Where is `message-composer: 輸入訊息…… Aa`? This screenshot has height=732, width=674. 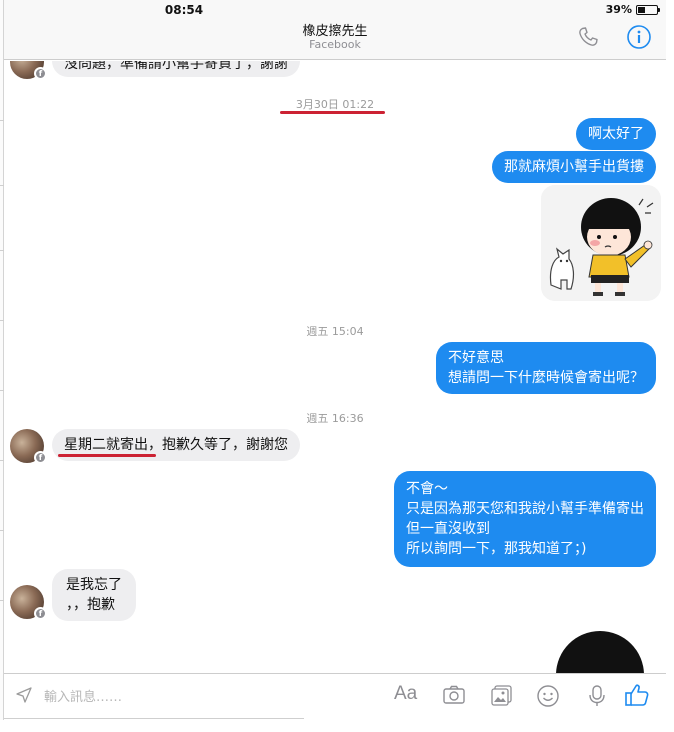 message-composer: 輸入訊息…… Aa is located at coordinates (335, 695).